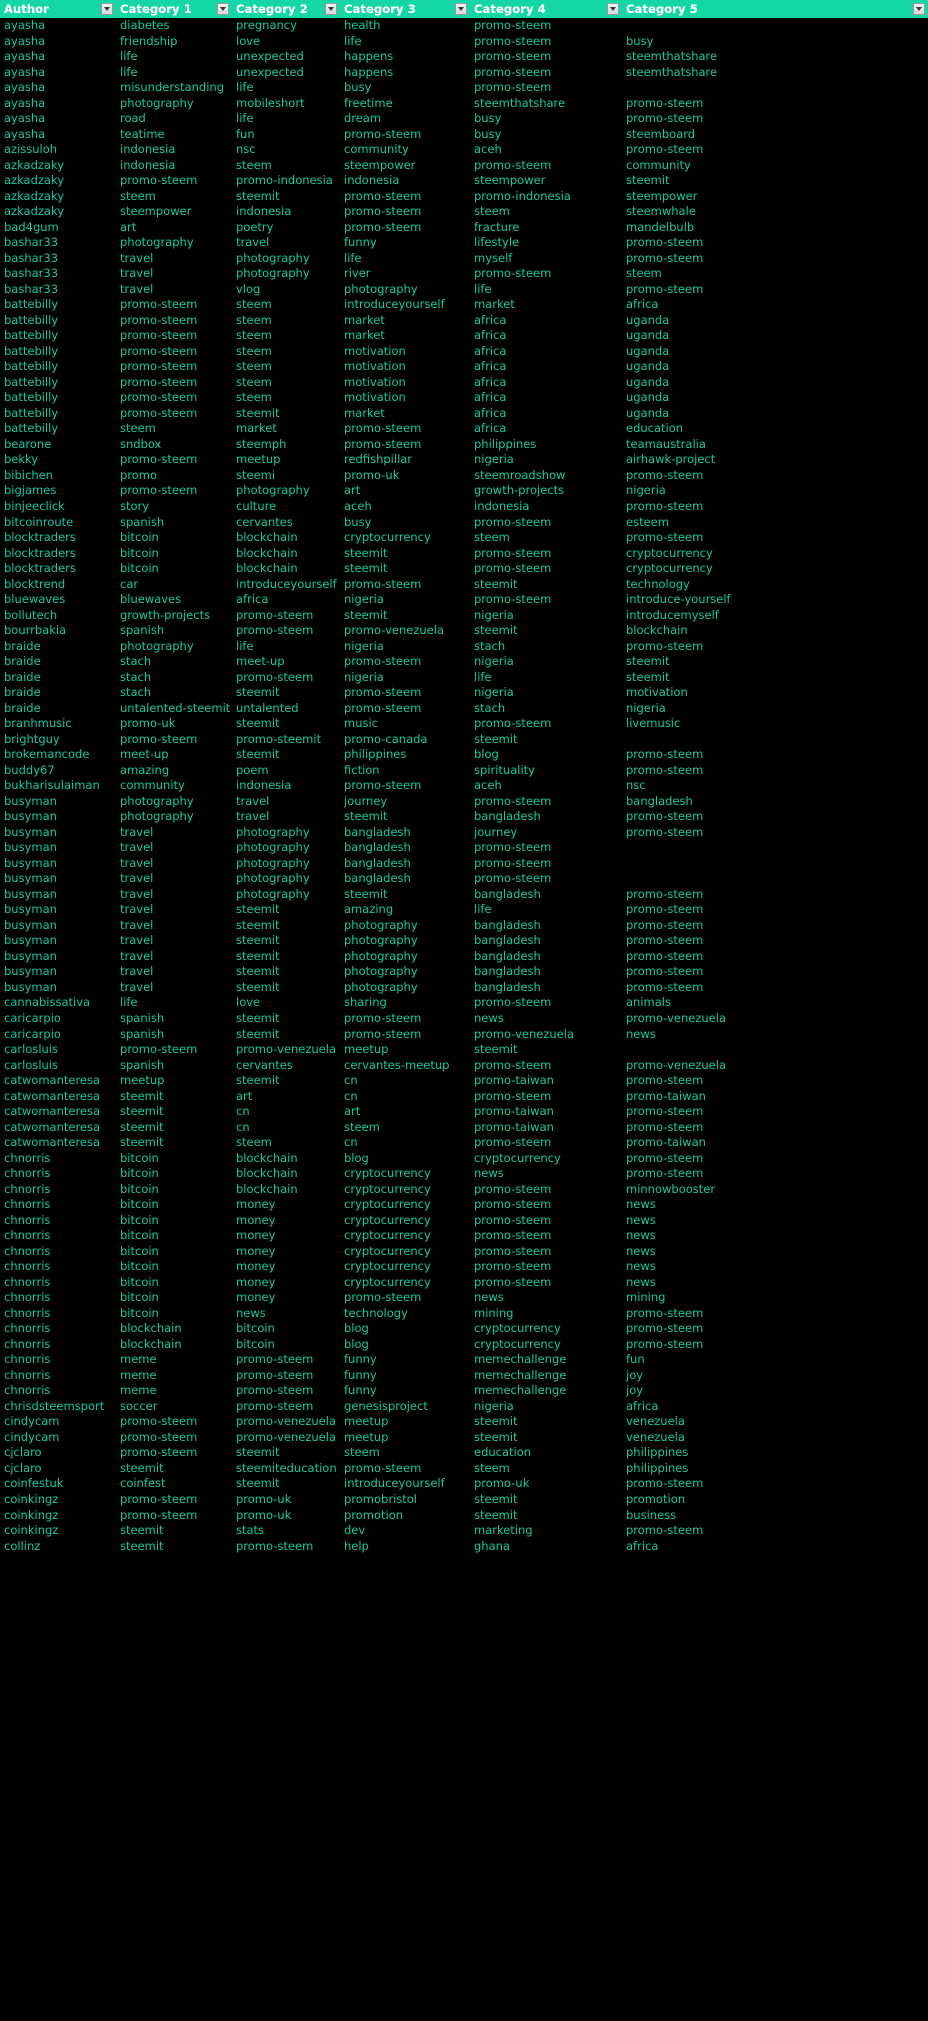 The width and height of the screenshot is (928, 2021). What do you see at coordinates (58, 1453) in the screenshot?
I see `cell-author: cjclaro` at bounding box center [58, 1453].